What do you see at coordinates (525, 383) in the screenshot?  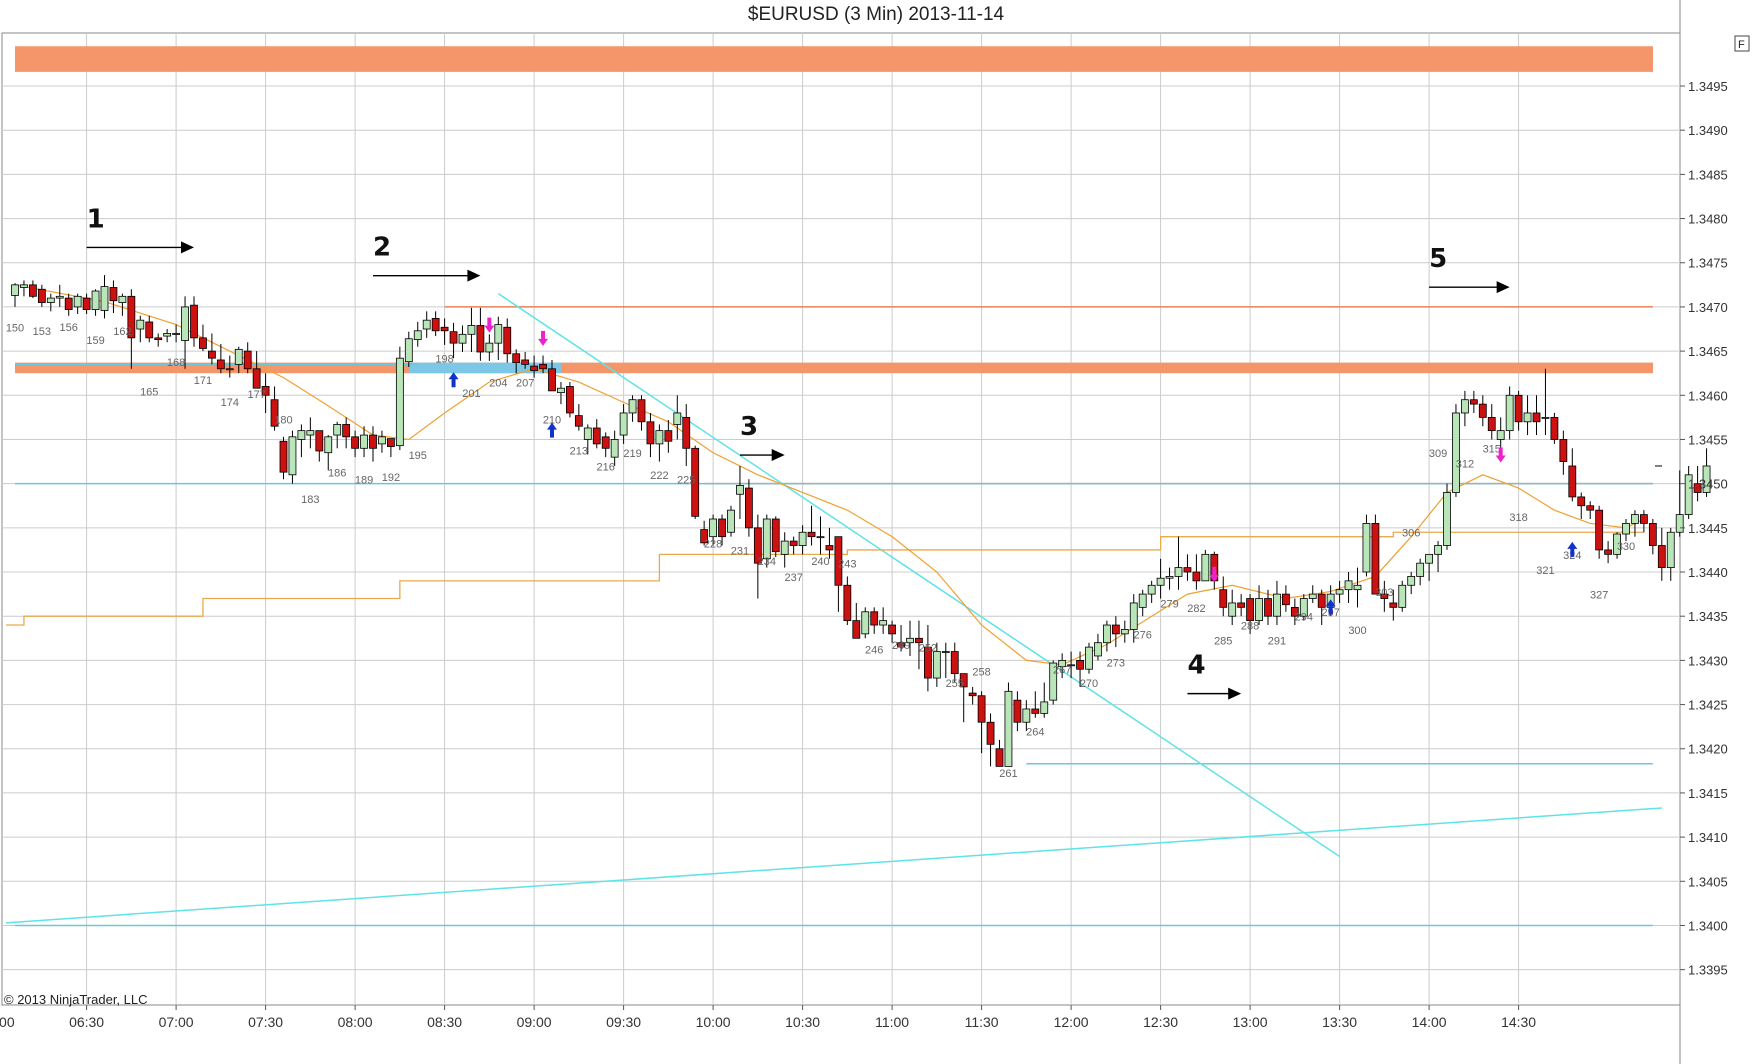 I see `bar-number-label: 207` at bounding box center [525, 383].